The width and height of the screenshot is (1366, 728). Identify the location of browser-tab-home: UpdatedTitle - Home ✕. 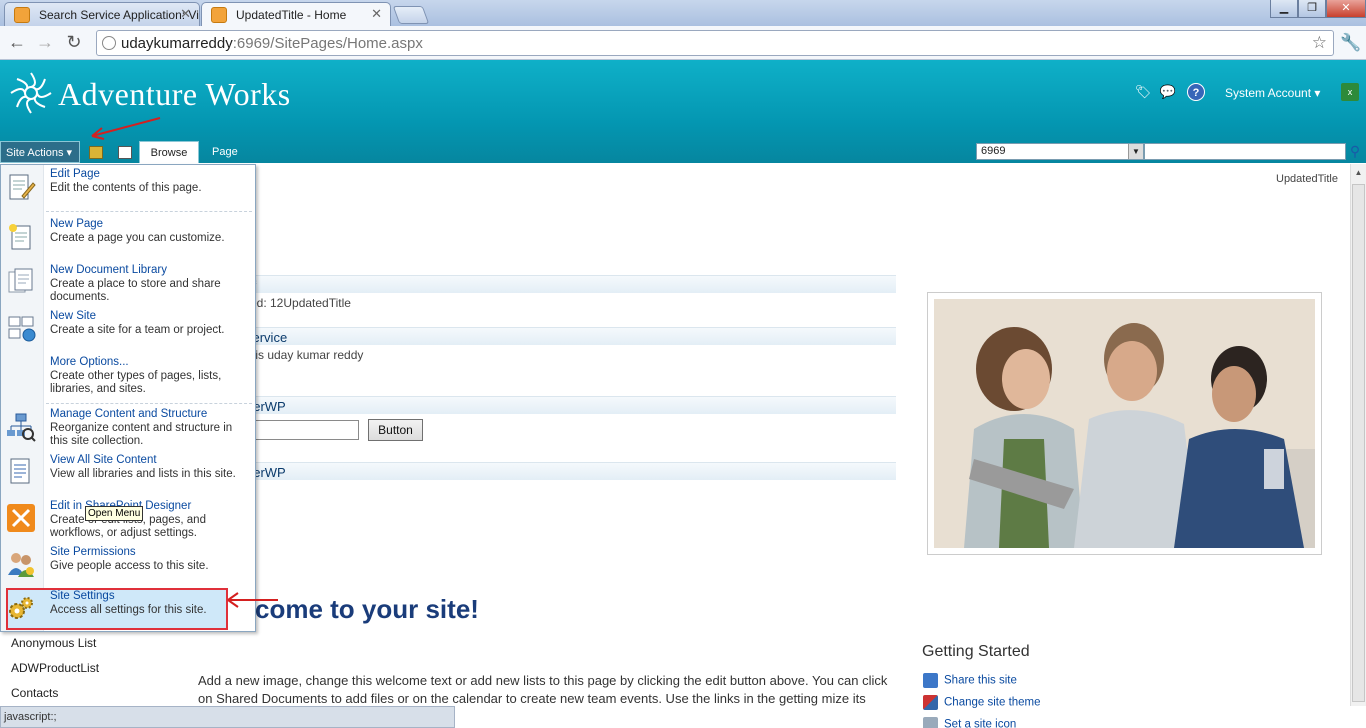
(296, 14).